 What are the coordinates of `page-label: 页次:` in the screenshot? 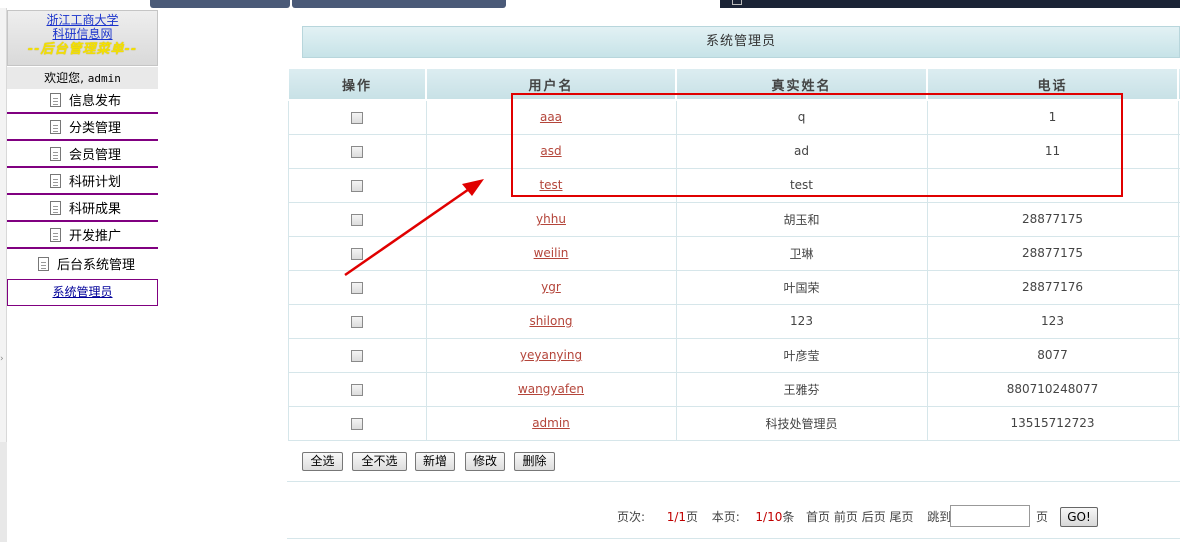 It's located at (631, 517).